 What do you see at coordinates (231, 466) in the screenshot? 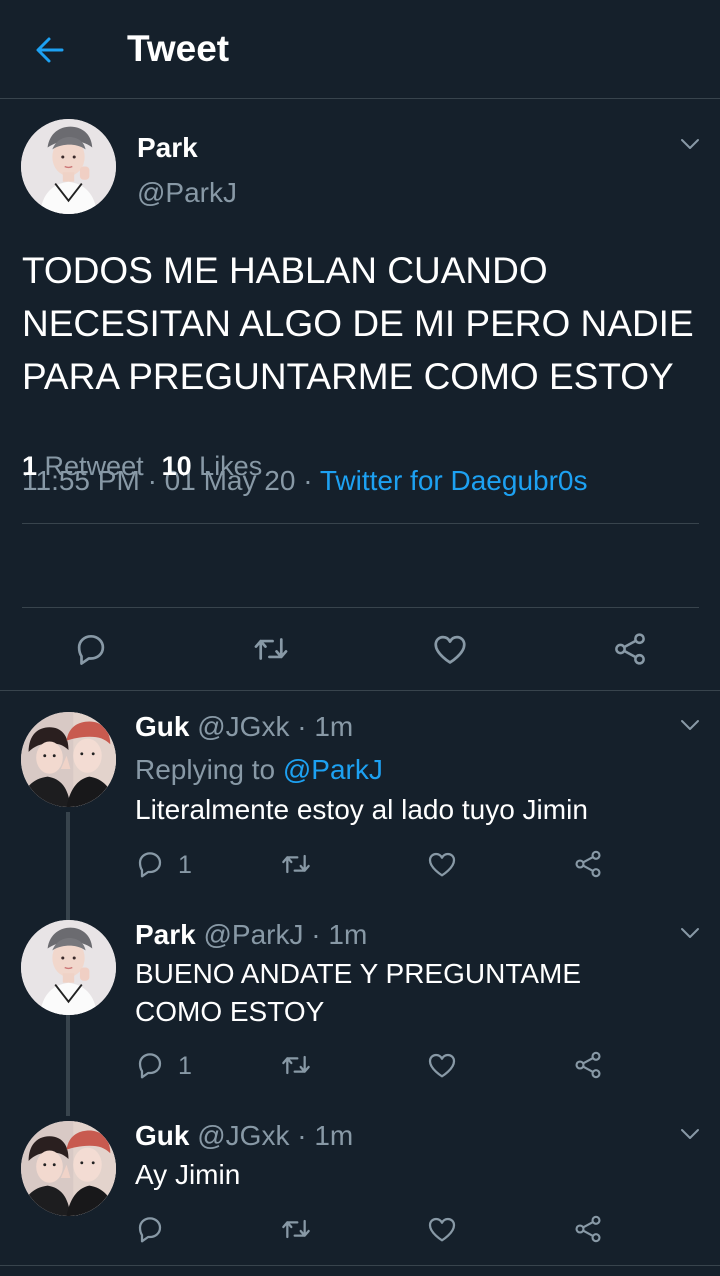
I see `likes-label: Likes` at bounding box center [231, 466].